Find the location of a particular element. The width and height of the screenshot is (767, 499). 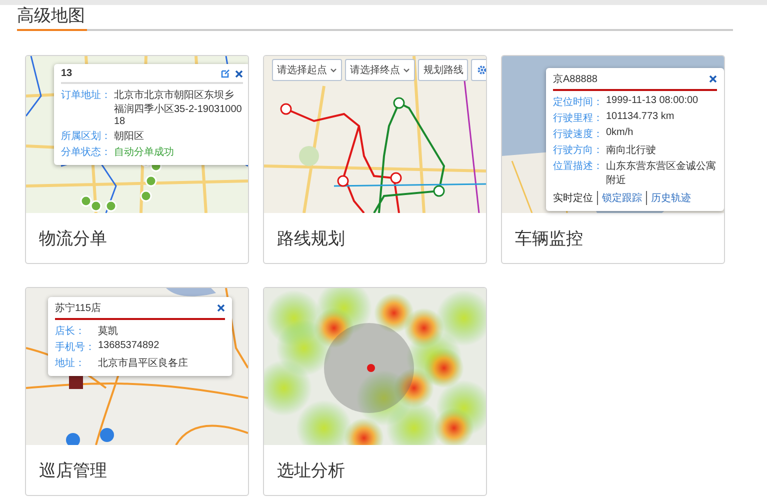

field-value: 自动分单成功 is located at coordinates (144, 152).